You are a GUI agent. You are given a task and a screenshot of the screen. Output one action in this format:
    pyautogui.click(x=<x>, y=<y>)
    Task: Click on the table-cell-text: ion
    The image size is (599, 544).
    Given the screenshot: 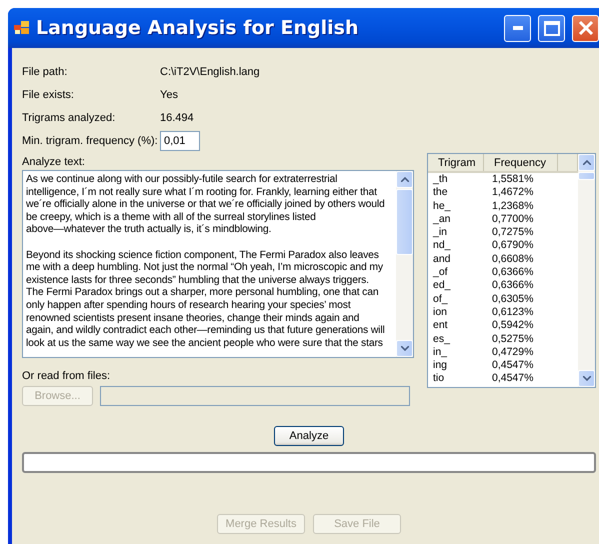 What is the action you would take?
    pyautogui.click(x=440, y=313)
    